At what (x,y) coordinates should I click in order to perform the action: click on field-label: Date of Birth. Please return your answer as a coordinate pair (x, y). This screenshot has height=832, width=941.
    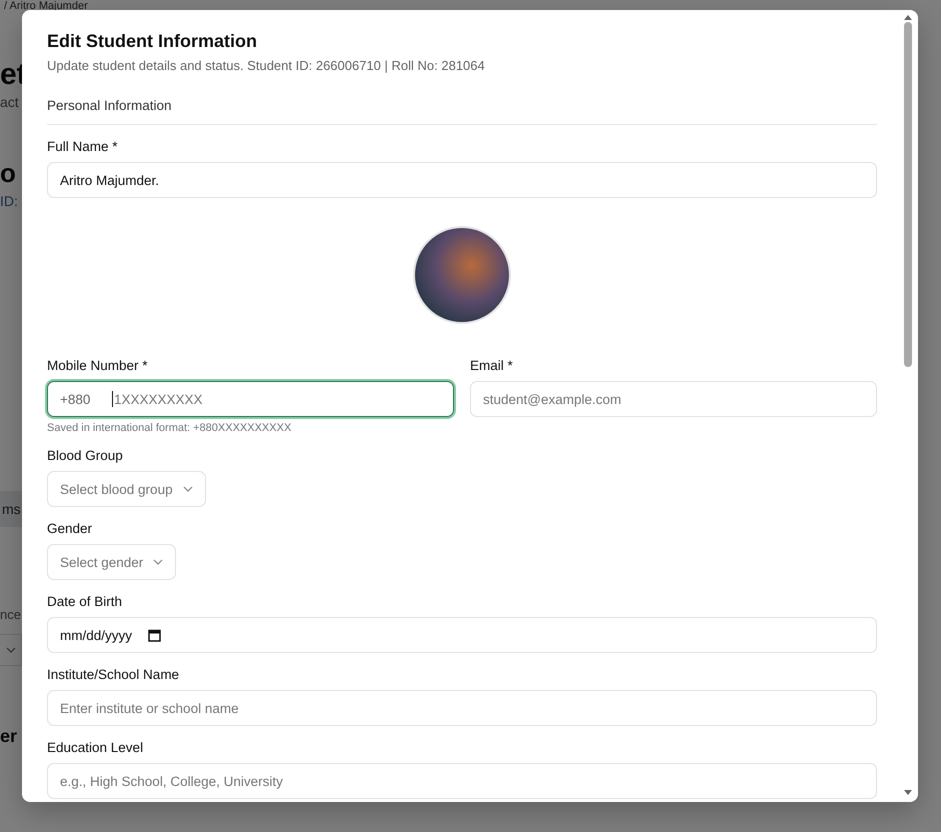
    Looking at the image, I should click on (85, 601).